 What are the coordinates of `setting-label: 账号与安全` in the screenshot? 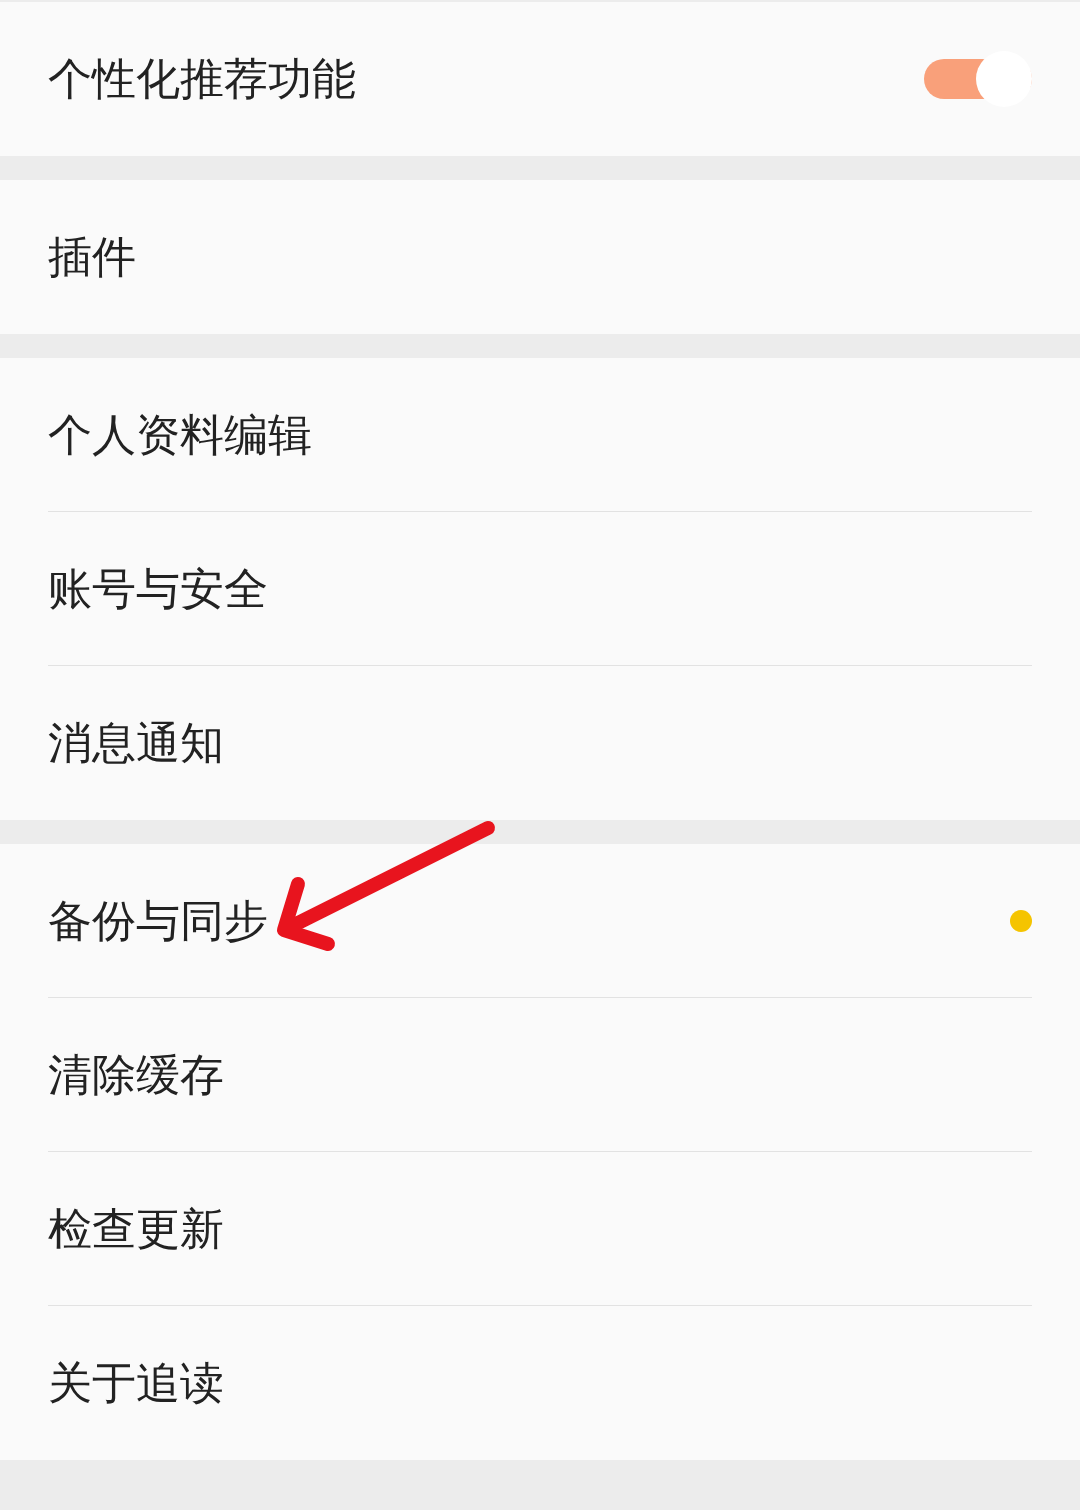 It's located at (158, 588).